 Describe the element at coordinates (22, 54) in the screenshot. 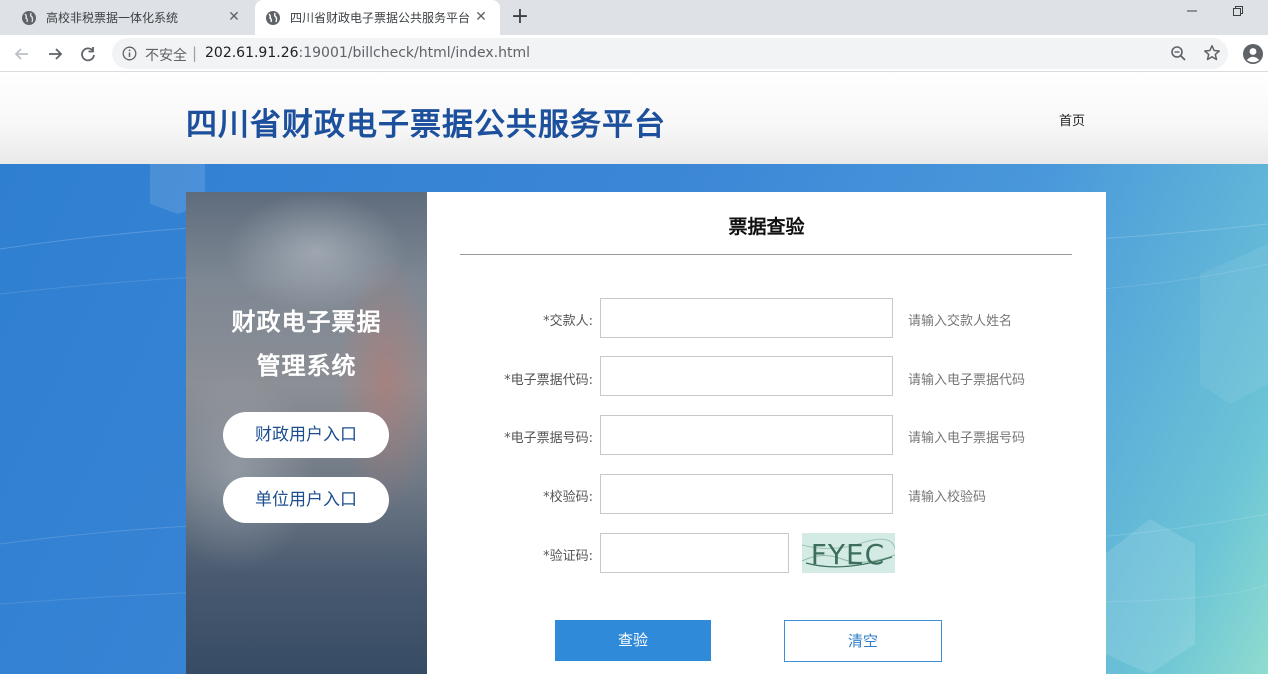

I see `back-arrow-icon` at that location.